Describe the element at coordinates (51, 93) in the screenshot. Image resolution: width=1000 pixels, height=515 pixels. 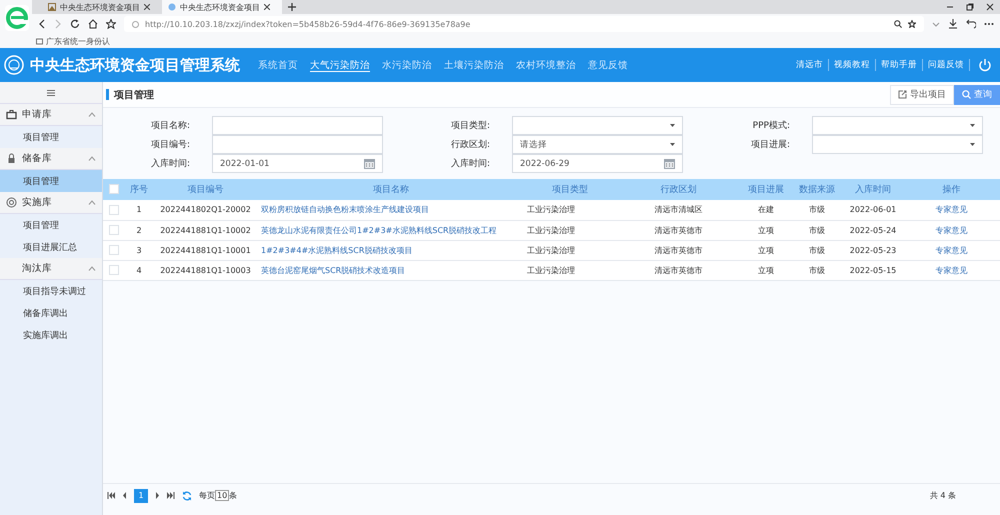
I see `menu-icon` at that location.